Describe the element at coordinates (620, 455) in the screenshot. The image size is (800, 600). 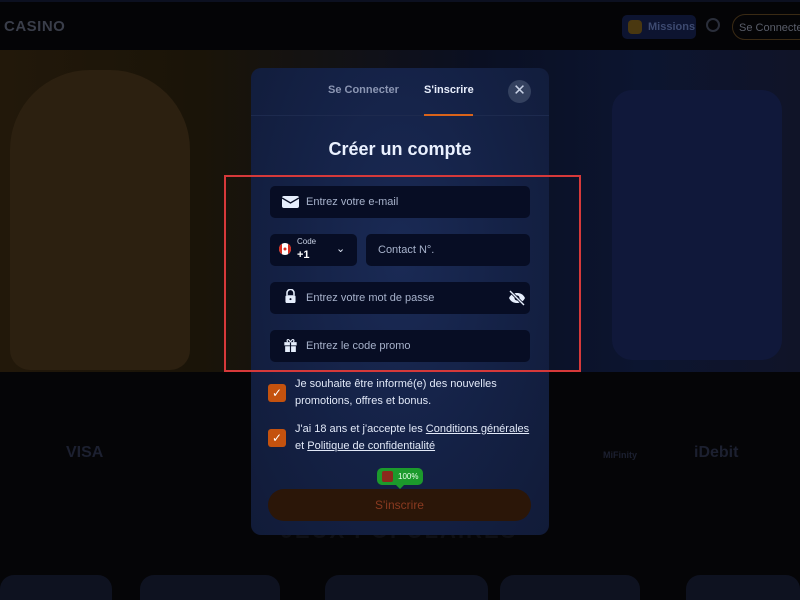
I see `payment-logo-mifinity: MiFinity` at that location.